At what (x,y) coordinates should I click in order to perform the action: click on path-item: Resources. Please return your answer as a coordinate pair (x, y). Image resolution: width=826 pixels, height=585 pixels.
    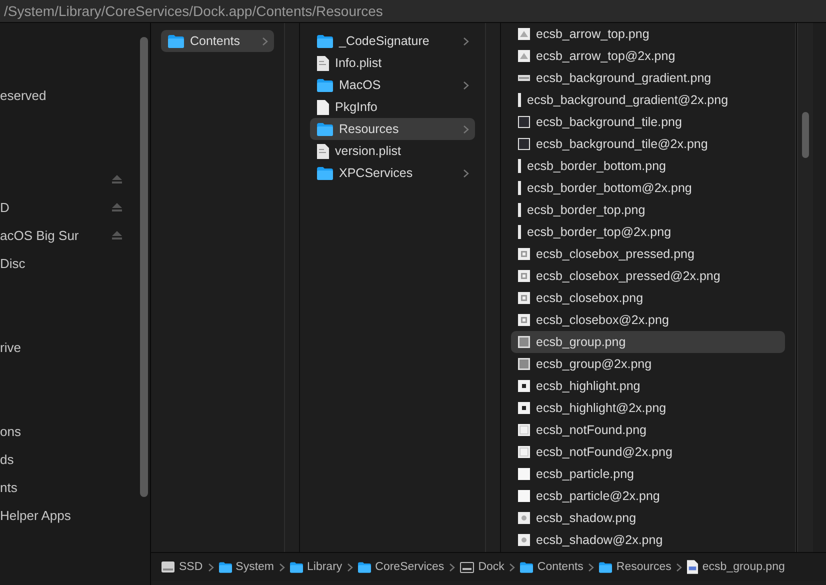
    Looking at the image, I should click on (644, 567).